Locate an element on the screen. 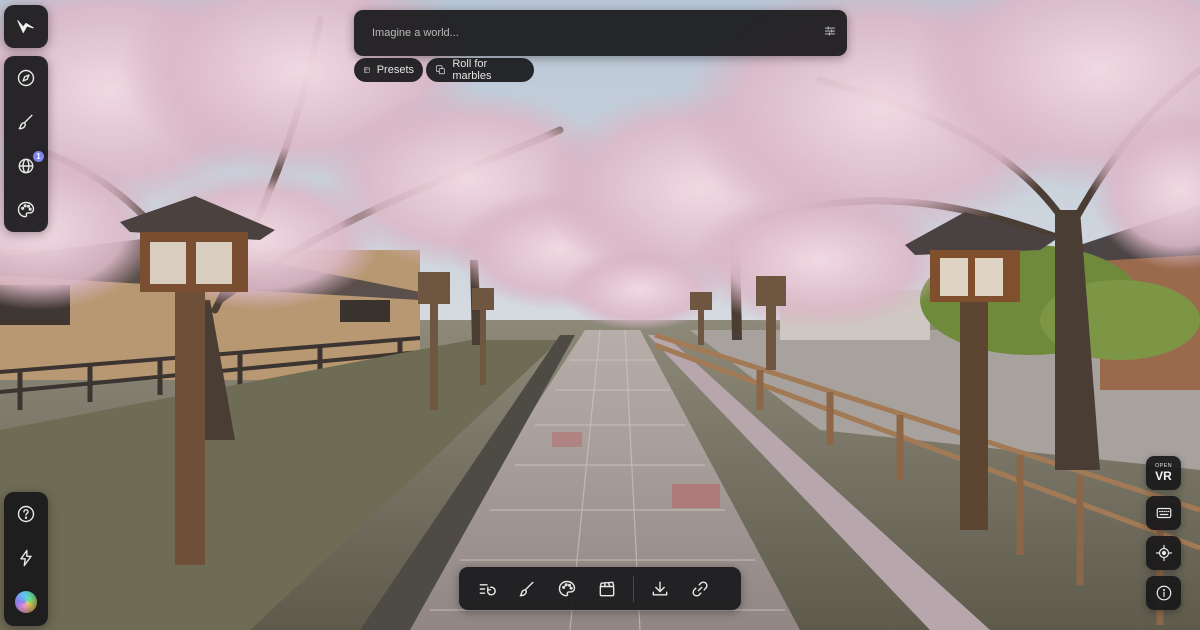 The image size is (1200, 630). left-toolbar: 1 is located at coordinates (26, 144).